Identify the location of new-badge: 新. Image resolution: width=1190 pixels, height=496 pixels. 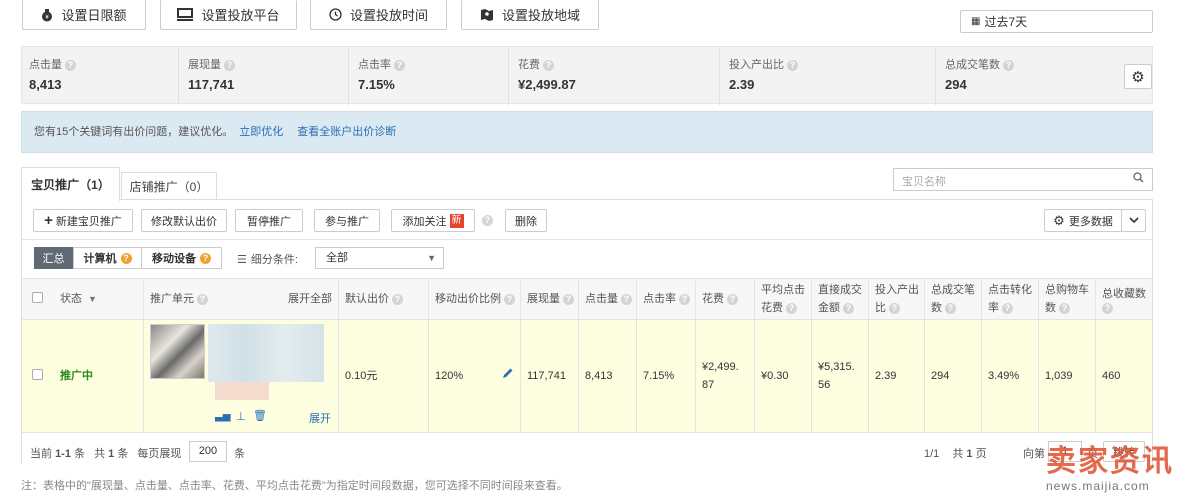
(456, 220).